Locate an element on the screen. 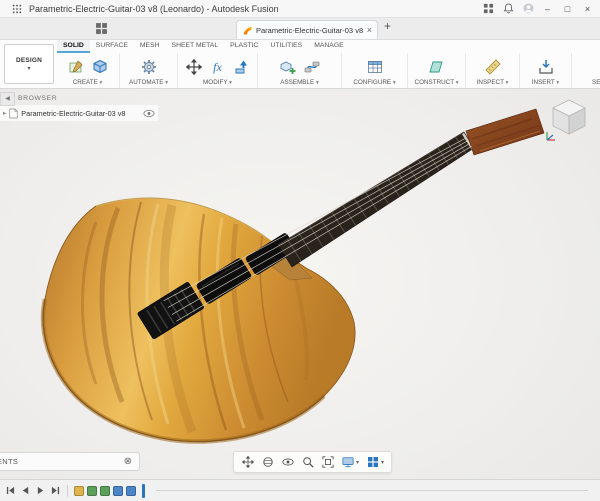 This screenshot has width=600, height=501. configuration-table-button is located at coordinates (375, 67).